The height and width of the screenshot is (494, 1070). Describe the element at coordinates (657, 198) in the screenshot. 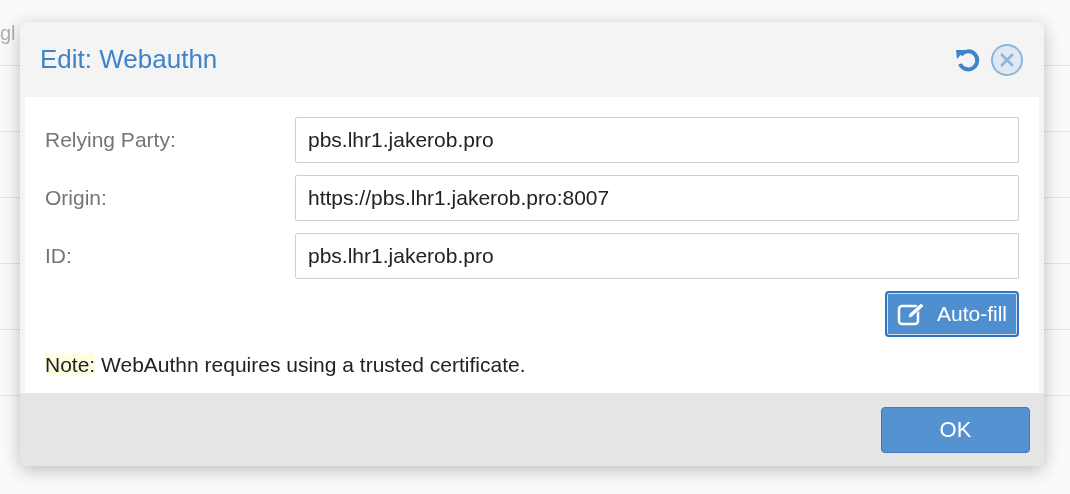

I see `input-field: https://pbs.lhr1.jakerob.pro:8007` at that location.